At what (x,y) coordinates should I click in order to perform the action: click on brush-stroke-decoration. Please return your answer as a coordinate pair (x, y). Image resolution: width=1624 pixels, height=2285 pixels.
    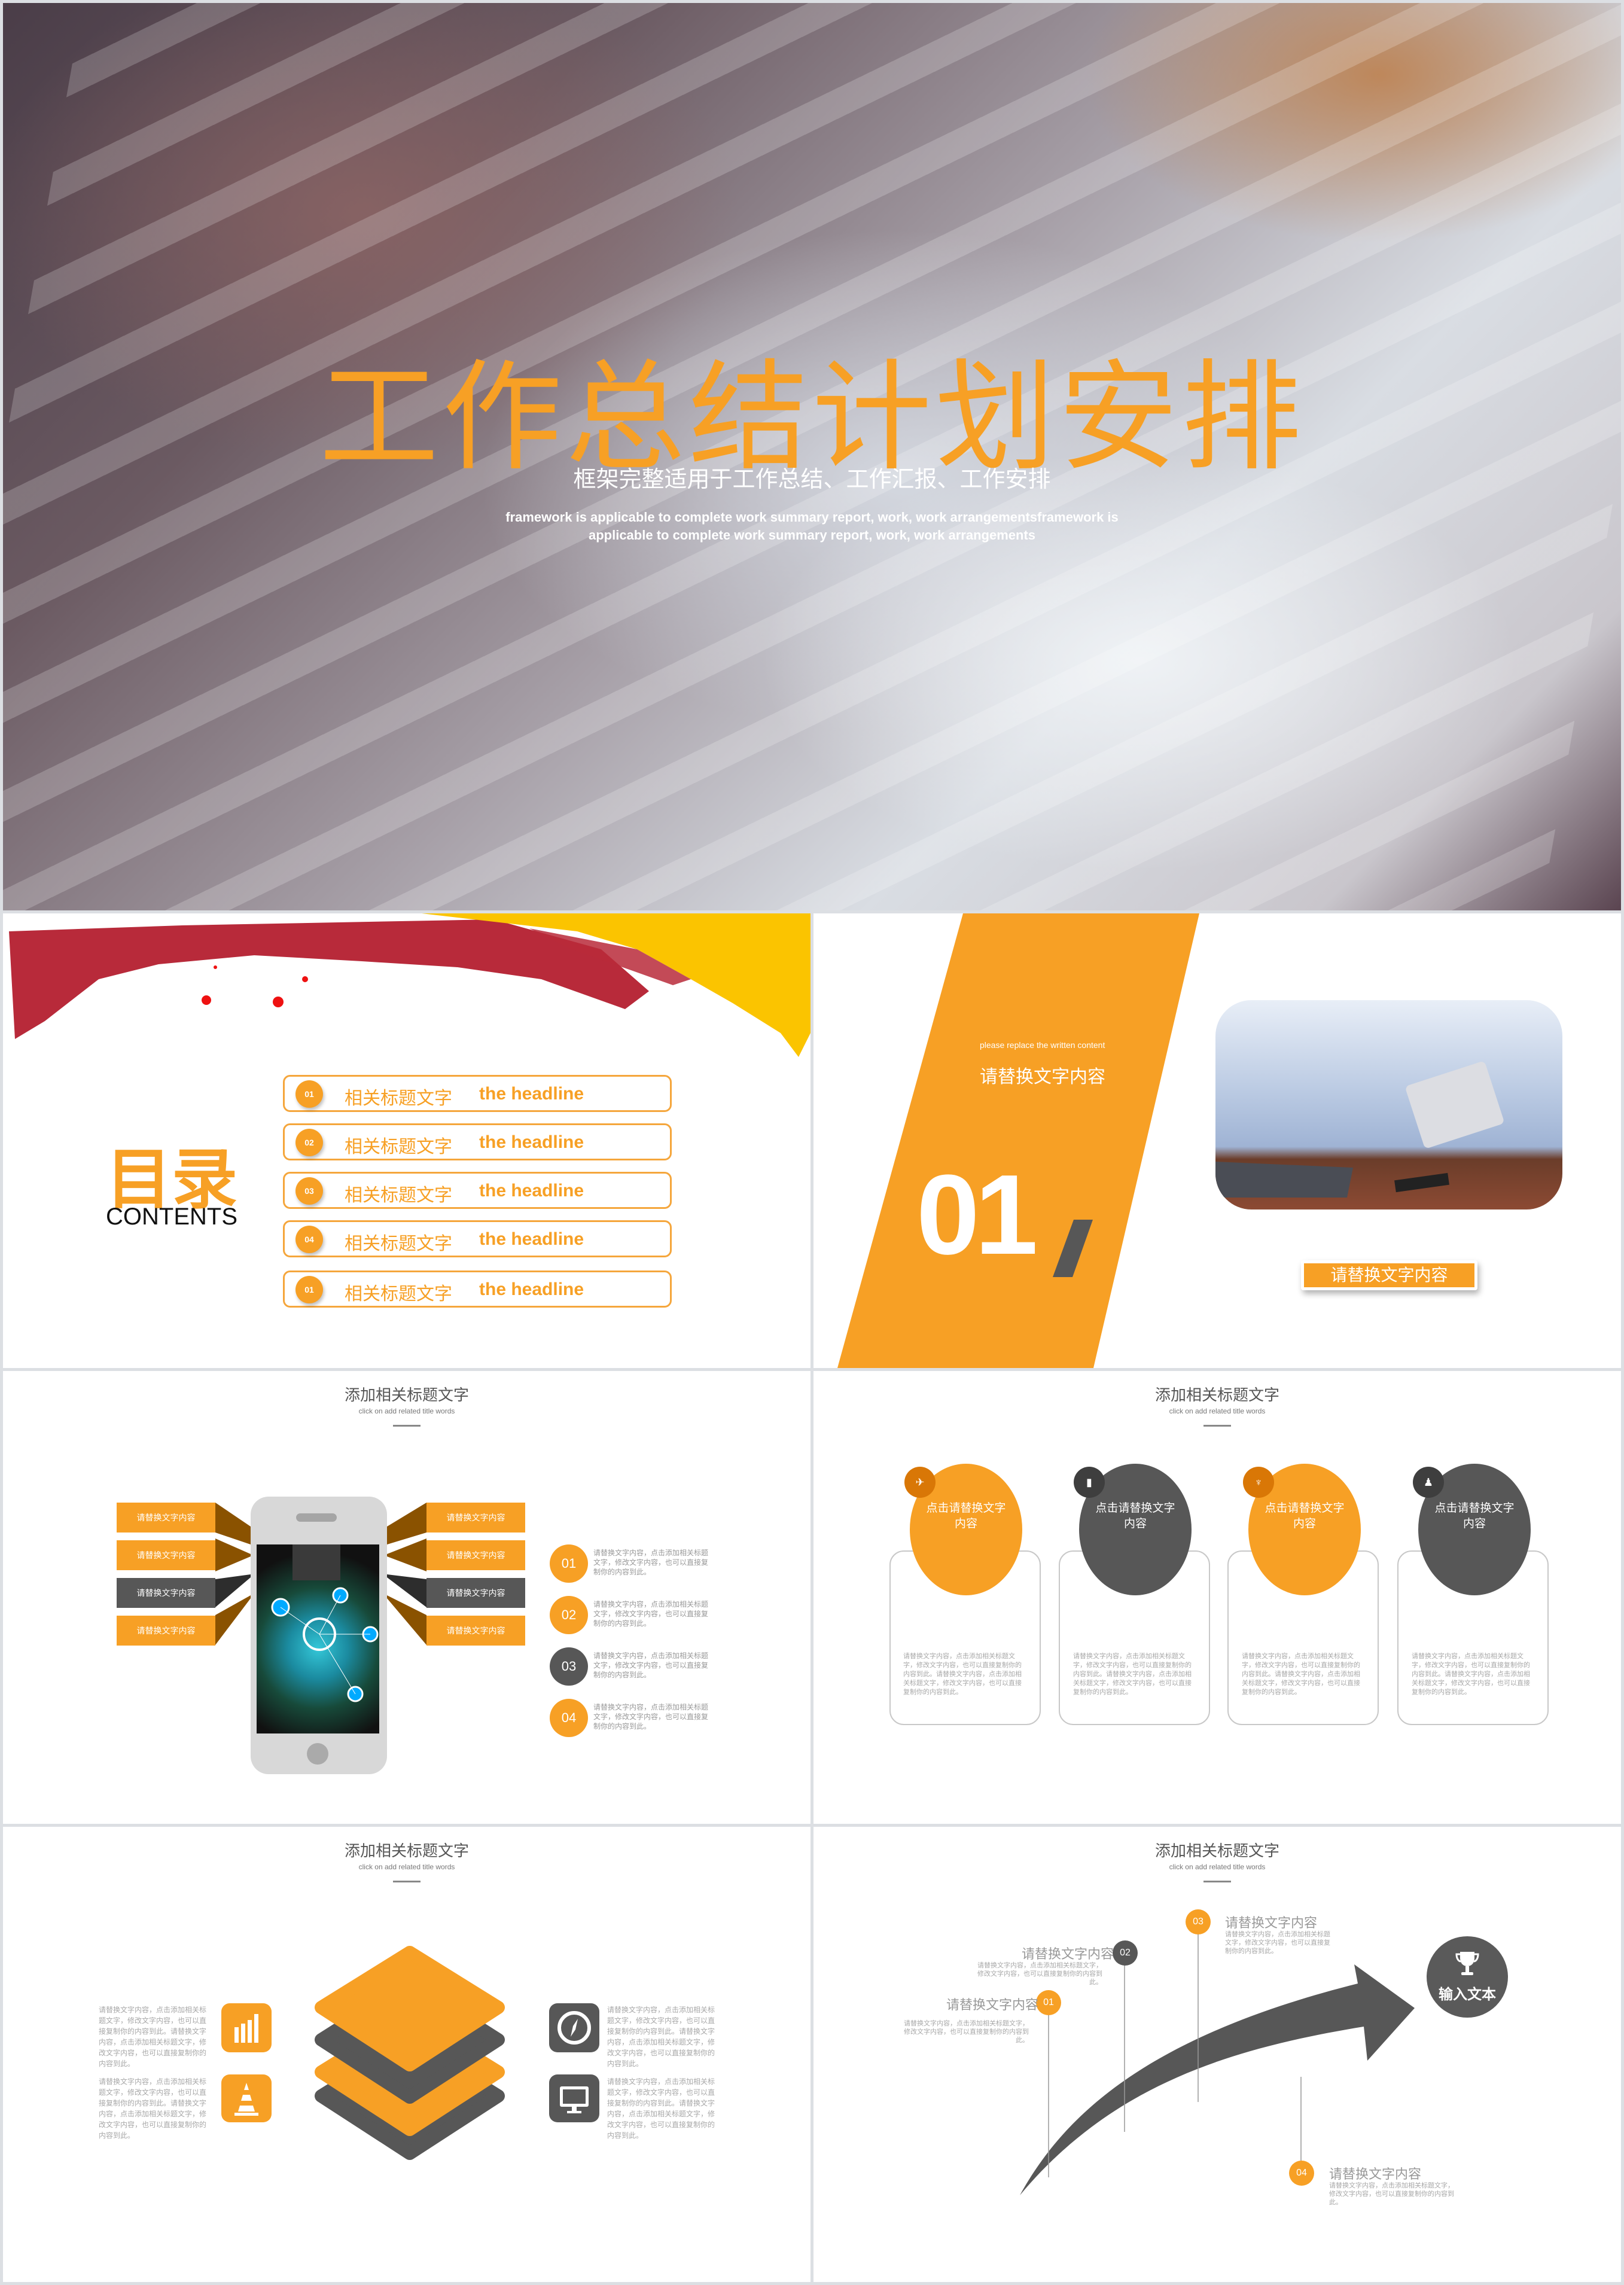
    Looking at the image, I should click on (410, 985).